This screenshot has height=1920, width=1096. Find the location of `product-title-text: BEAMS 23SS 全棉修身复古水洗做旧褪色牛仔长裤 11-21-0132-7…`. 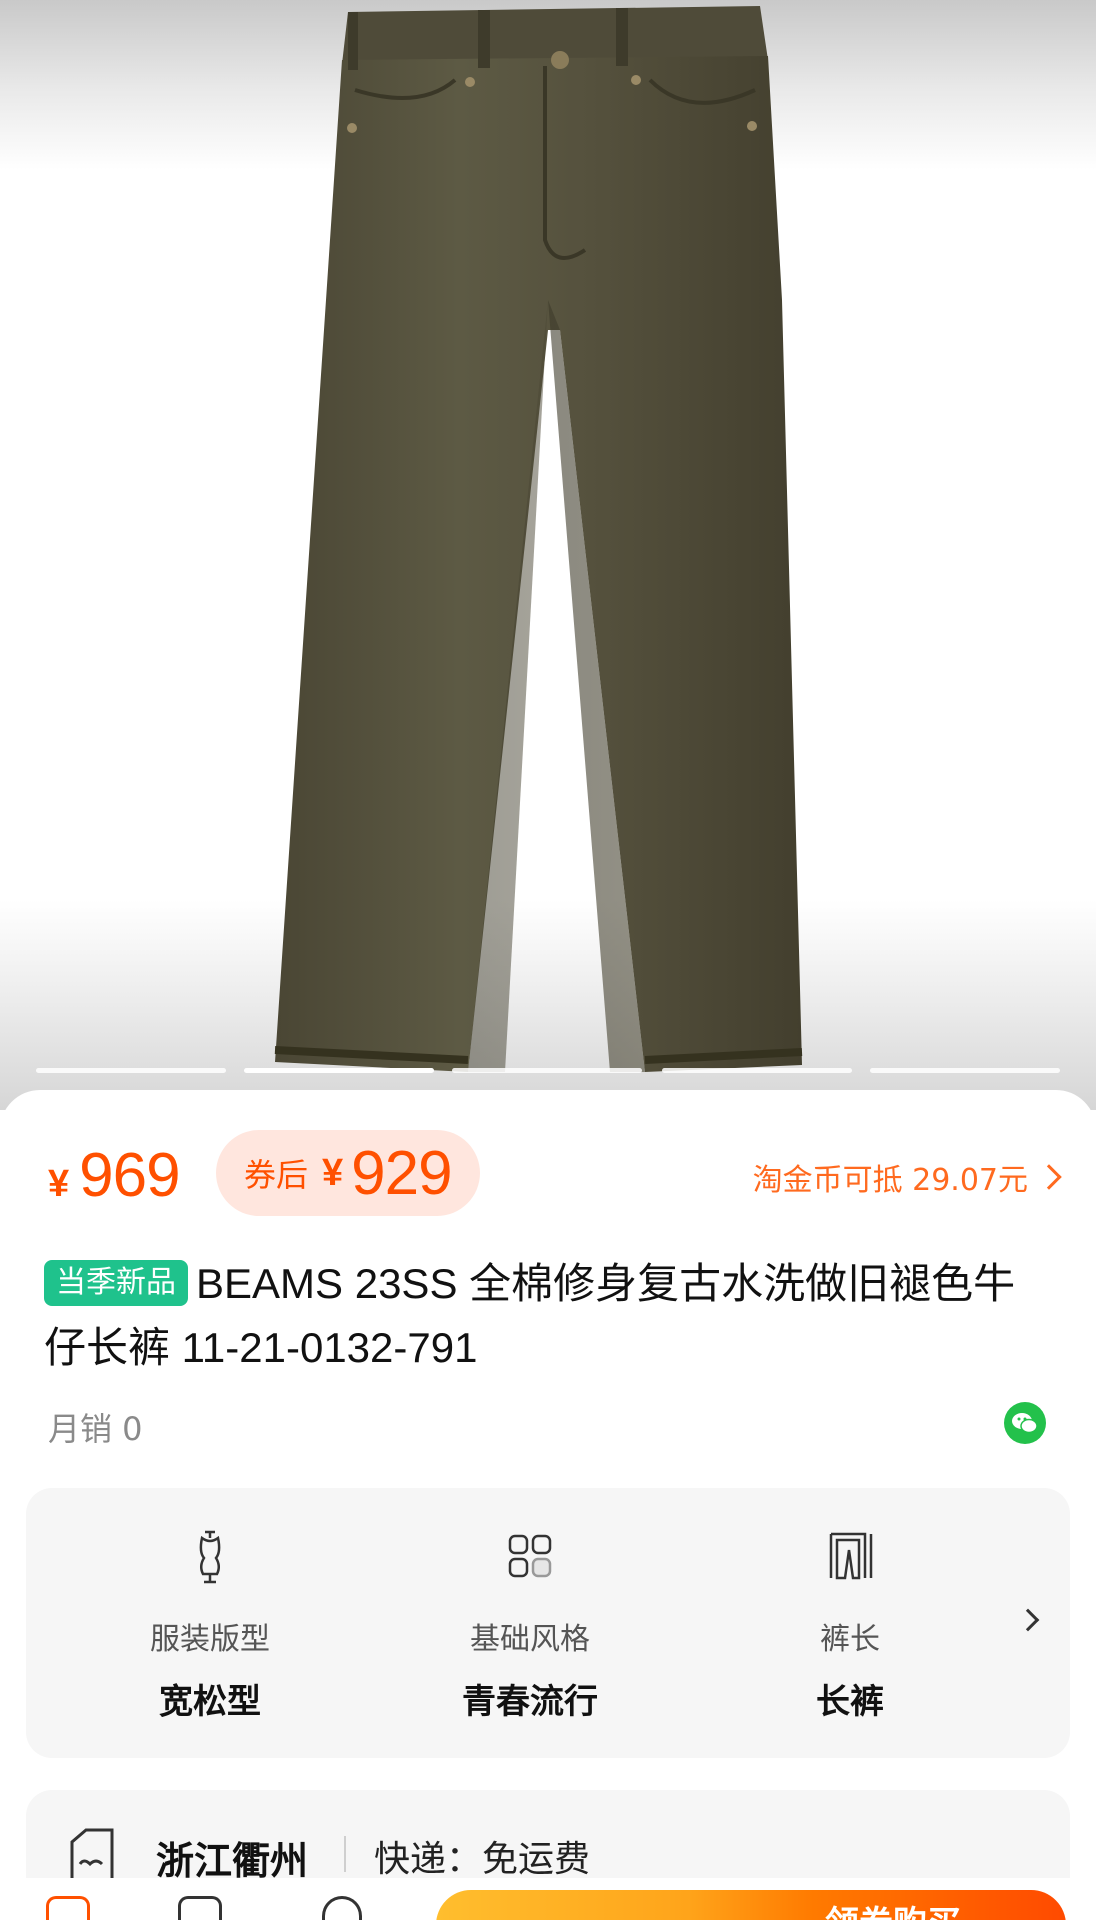

product-title-text: BEAMS 23SS 全棉修身复古水洗做旧褪色牛仔长裤 11-21-0132-7… is located at coordinates (530, 1315).